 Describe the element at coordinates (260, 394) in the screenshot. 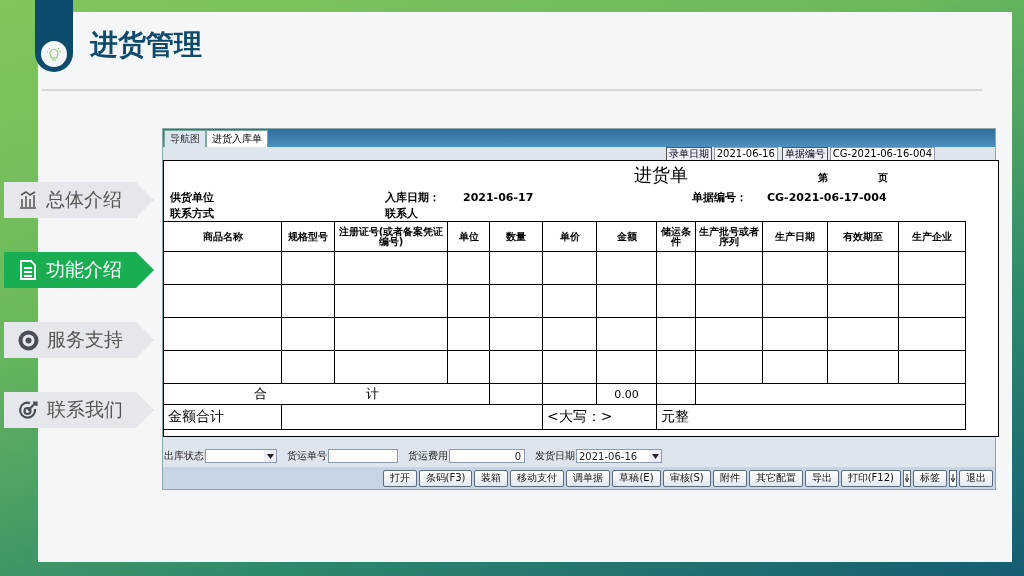

I see `total-label: 合` at that location.